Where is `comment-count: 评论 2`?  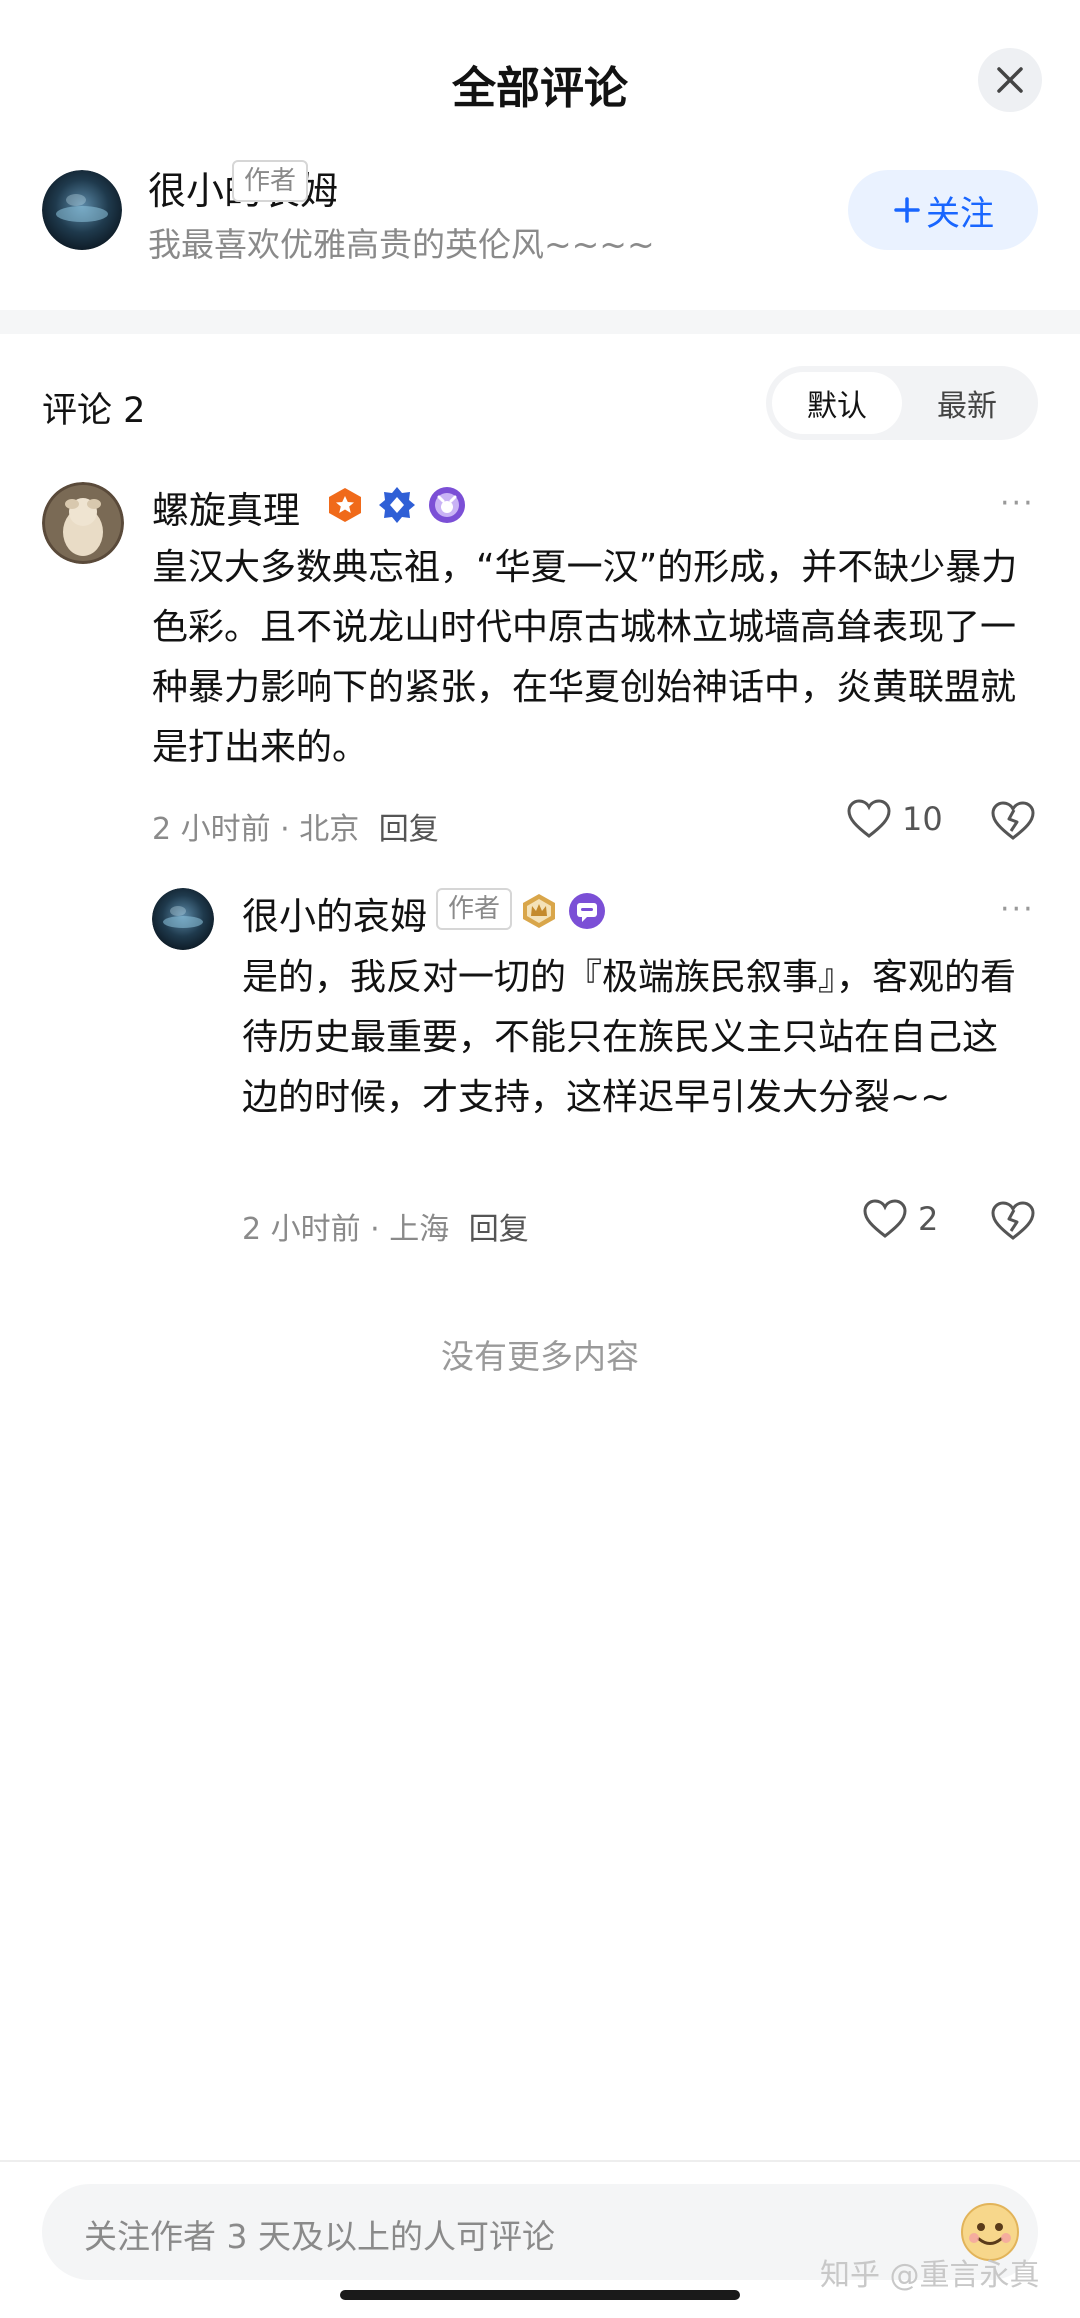
comment-count: 评论 2 is located at coordinates (94, 411).